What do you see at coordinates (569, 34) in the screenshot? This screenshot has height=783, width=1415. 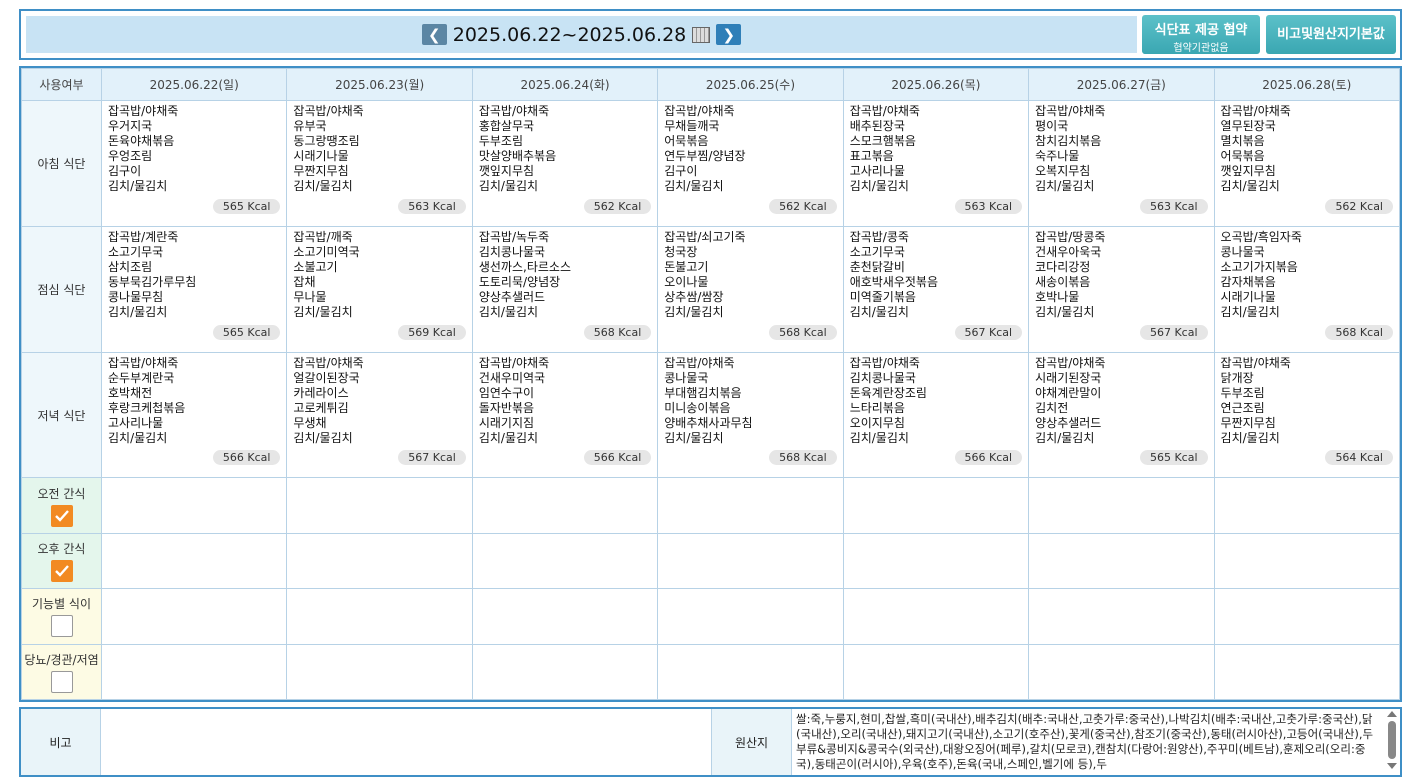 I see `week-range-label: 2025.06.22~2025.06.28` at bounding box center [569, 34].